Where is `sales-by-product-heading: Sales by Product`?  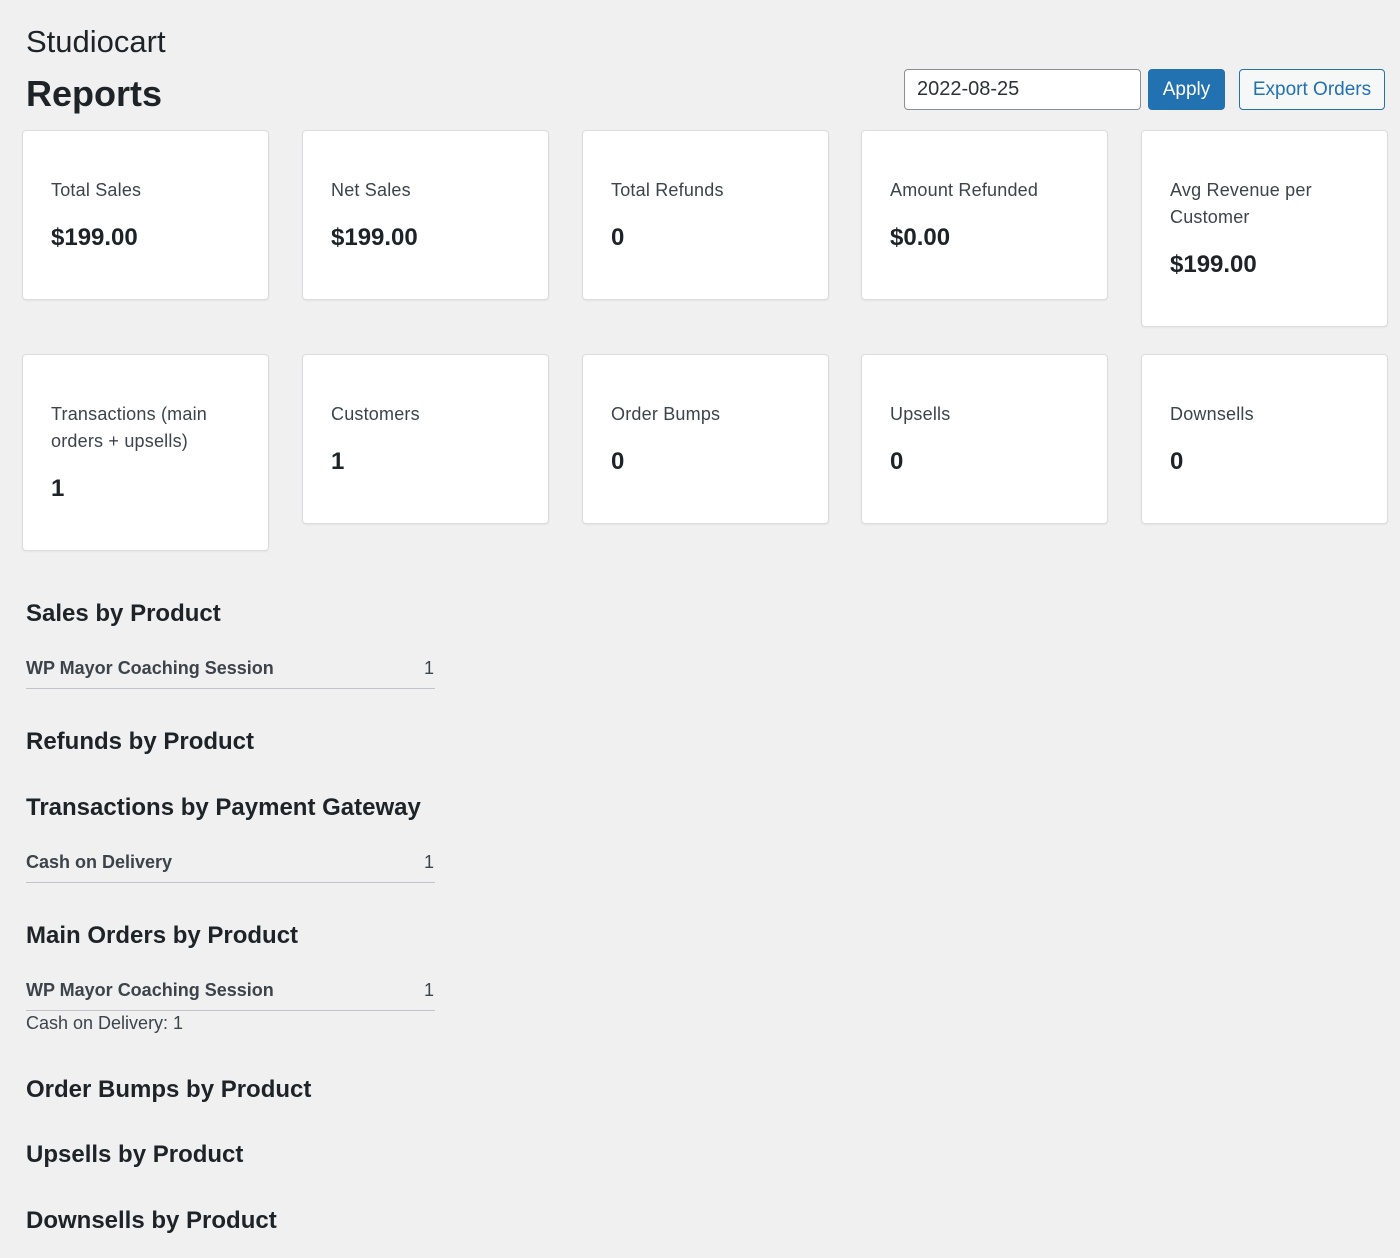 sales-by-product-heading: Sales by Product is located at coordinates (123, 613).